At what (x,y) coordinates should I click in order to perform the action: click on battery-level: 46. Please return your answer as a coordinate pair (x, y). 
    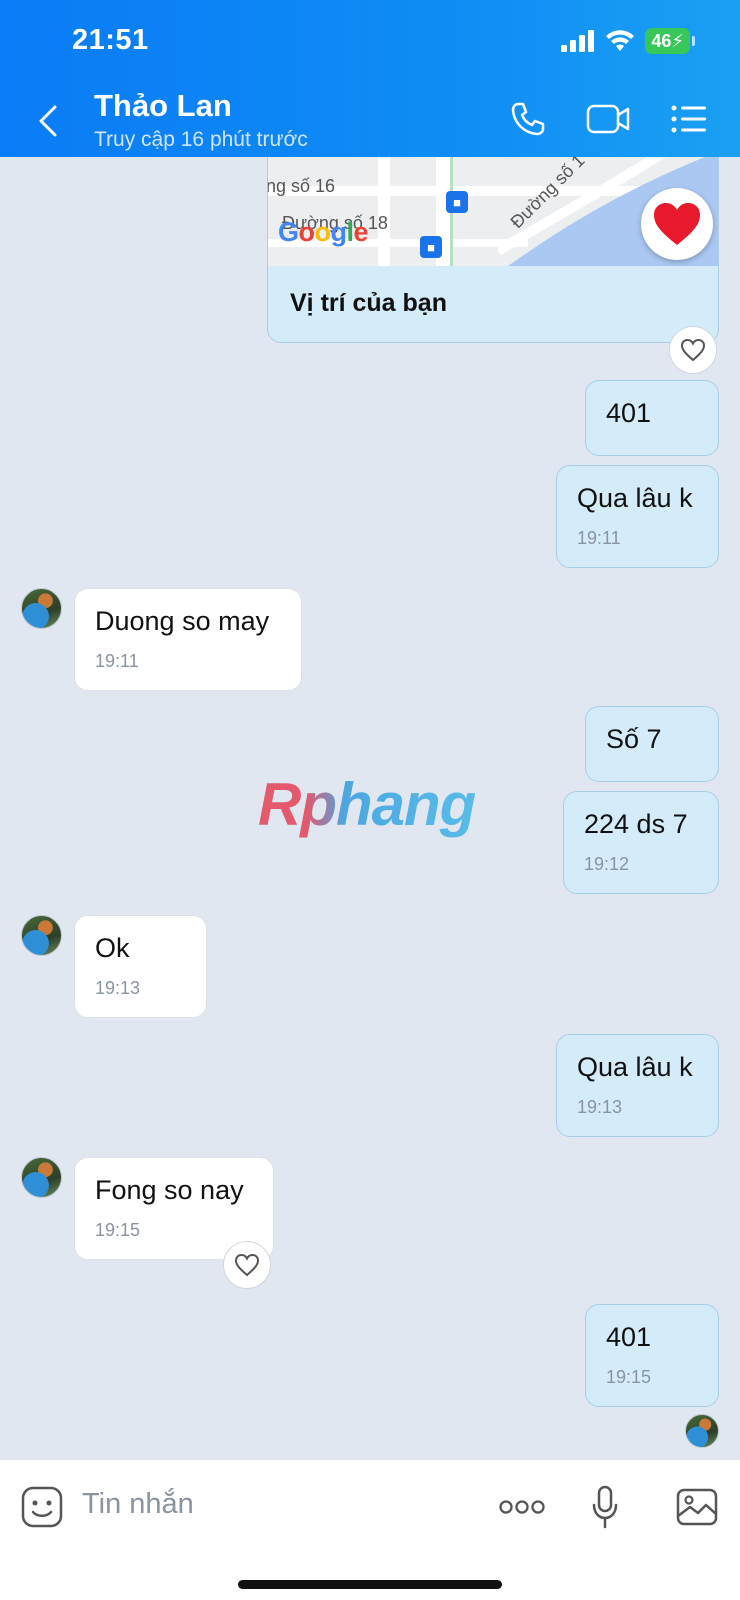
    Looking at the image, I should click on (661, 41).